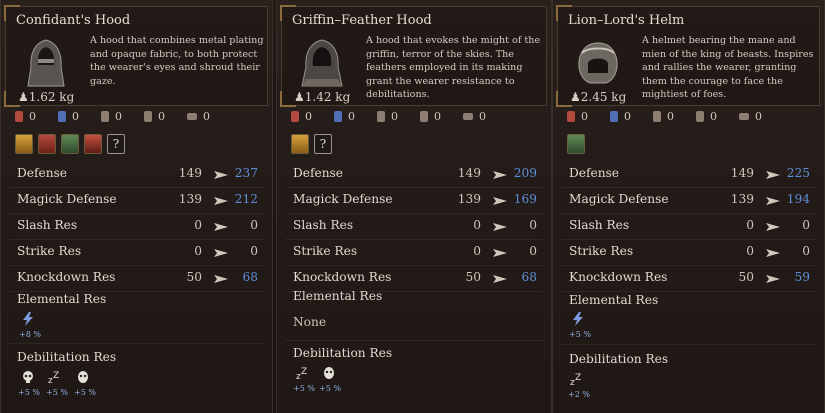 The width and height of the screenshot is (825, 413). Describe the element at coordinates (136, 279) in the screenshot. I see `stat-row-knockdown-res: Knockdown Res 50 68` at that location.